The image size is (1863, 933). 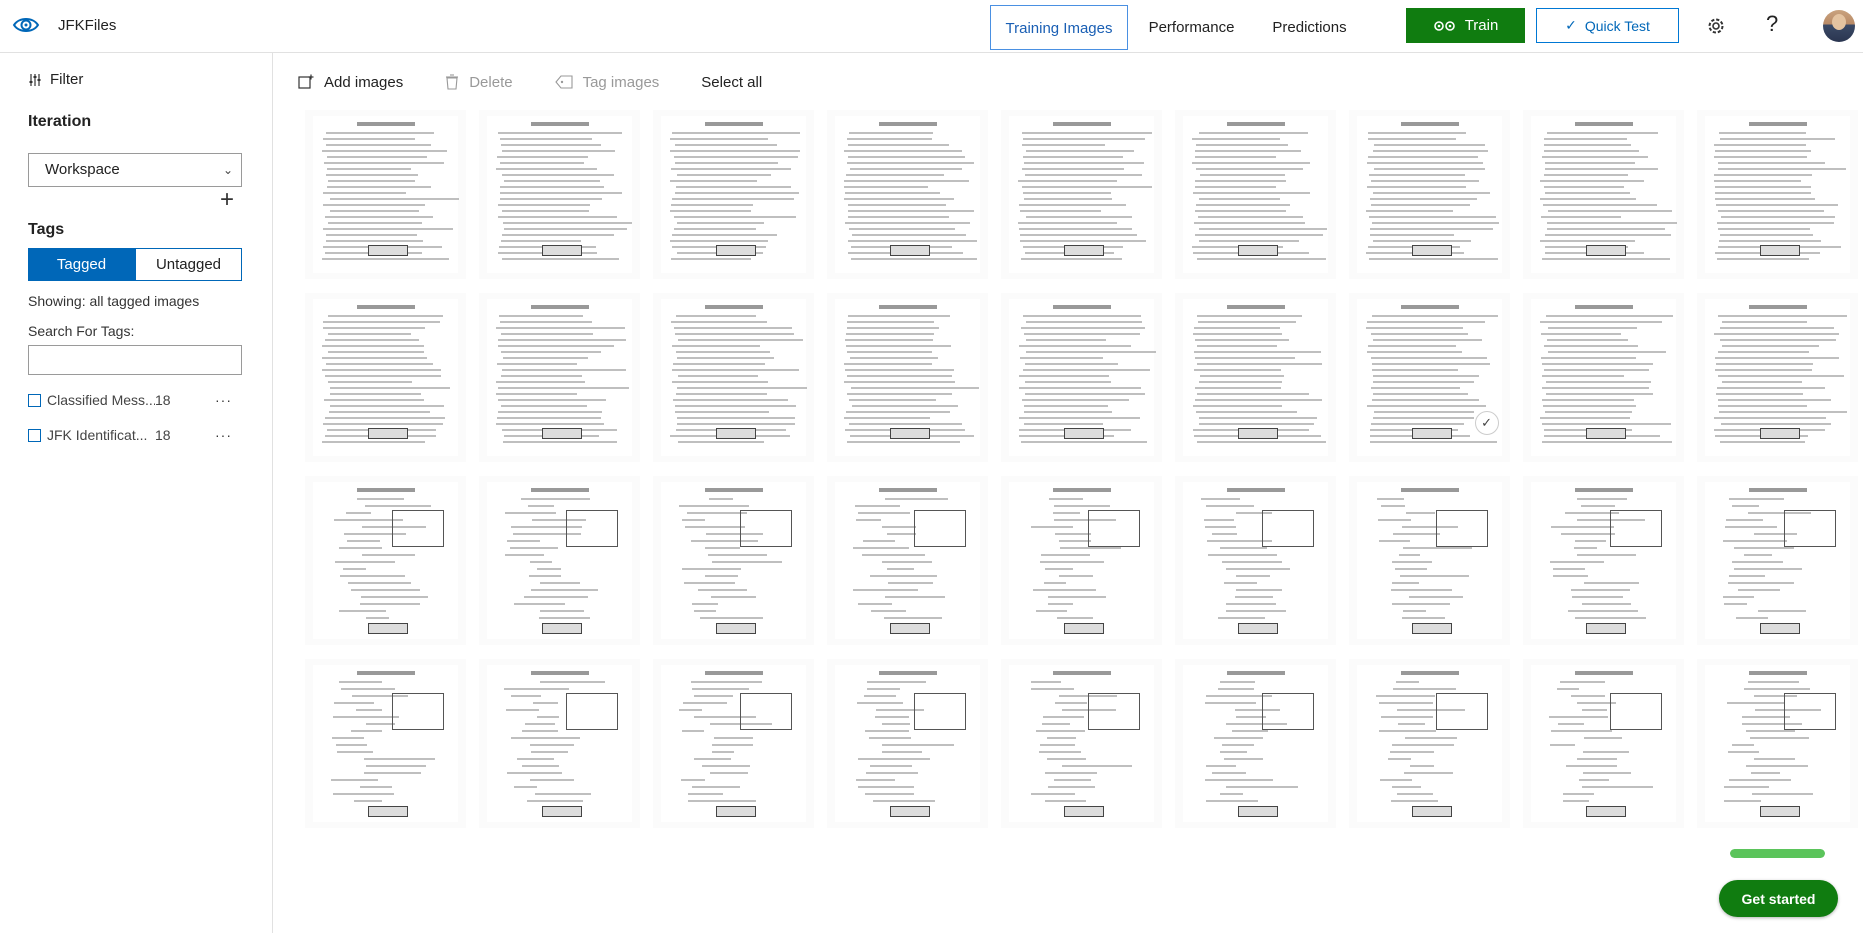 What do you see at coordinates (1716, 26) in the screenshot?
I see `settings-gear-icon` at bounding box center [1716, 26].